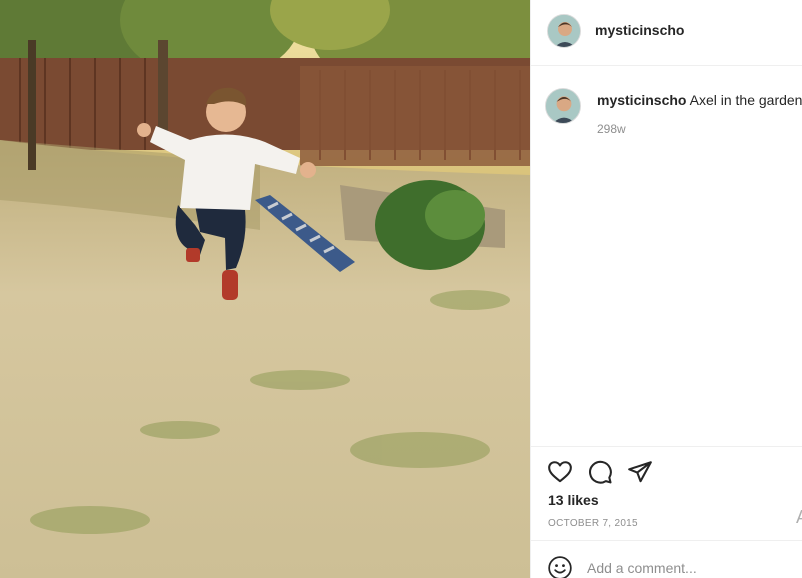  I want to click on avatar, so click(564, 31).